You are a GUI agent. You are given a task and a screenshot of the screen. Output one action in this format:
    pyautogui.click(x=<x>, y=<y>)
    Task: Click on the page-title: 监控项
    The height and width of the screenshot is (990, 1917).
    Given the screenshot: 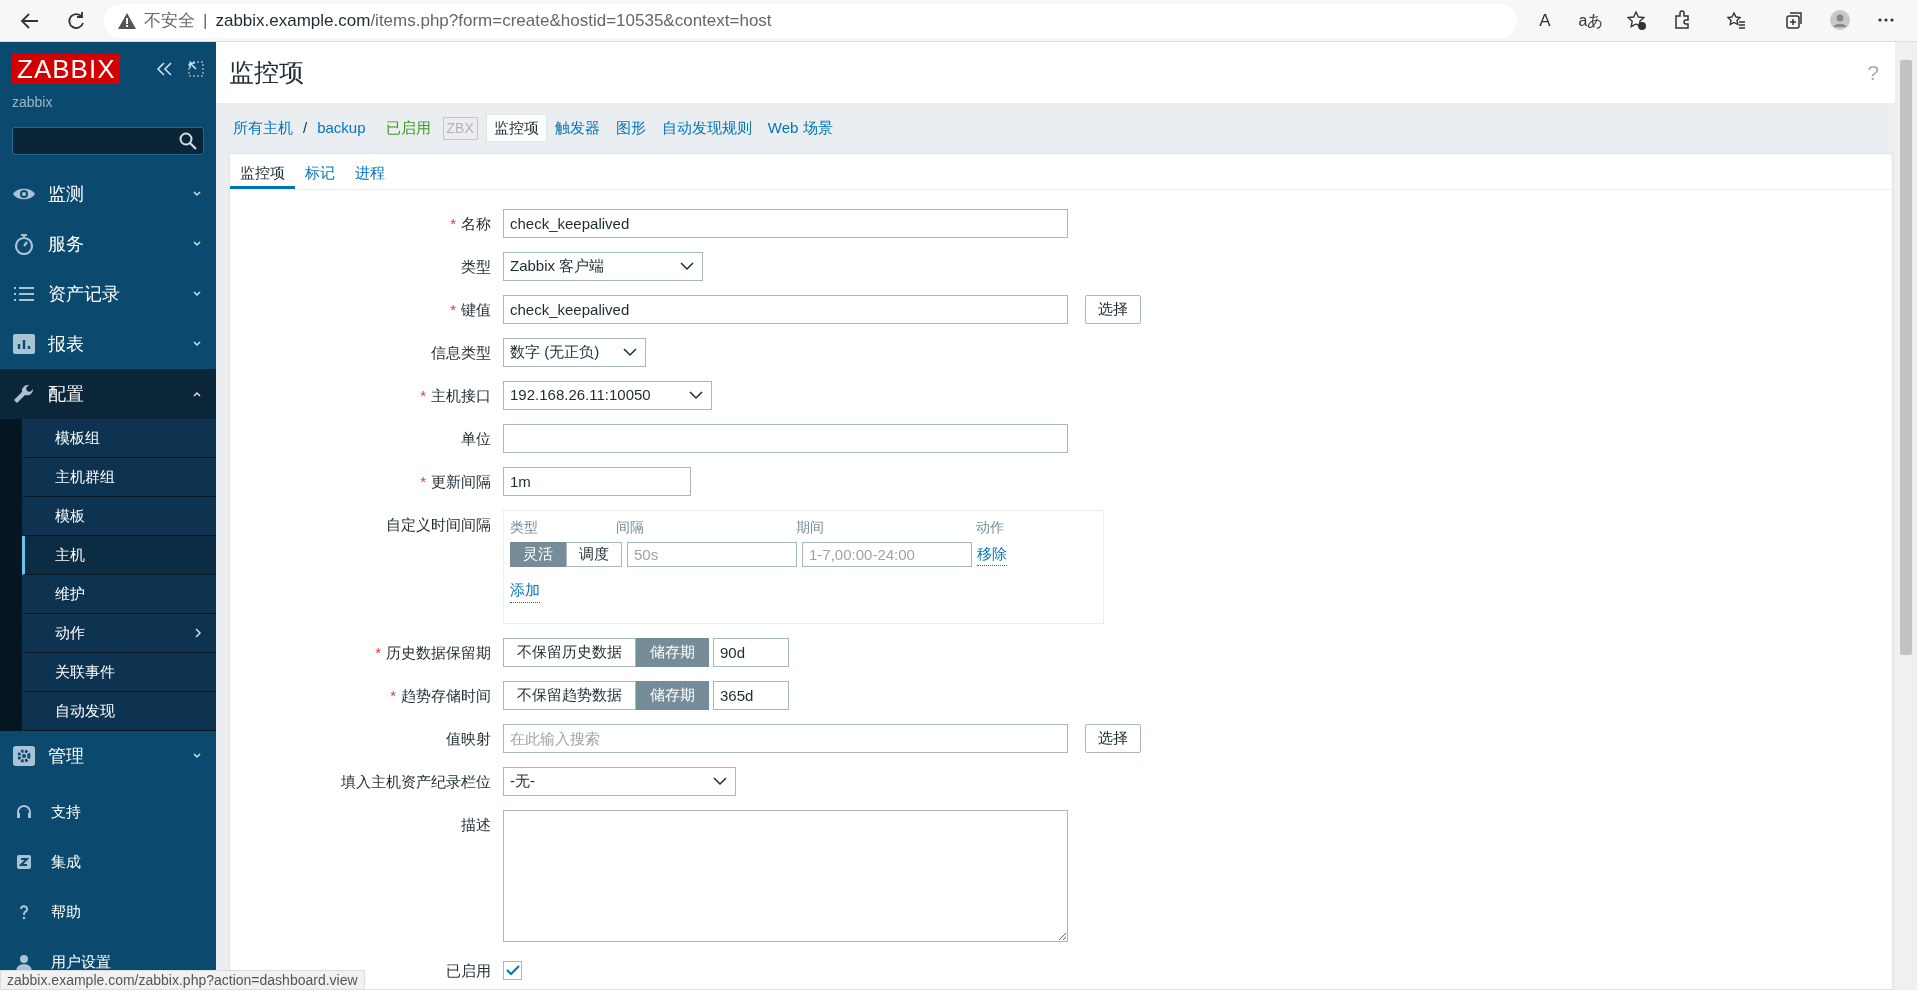 What is the action you would take?
    pyautogui.click(x=266, y=72)
    